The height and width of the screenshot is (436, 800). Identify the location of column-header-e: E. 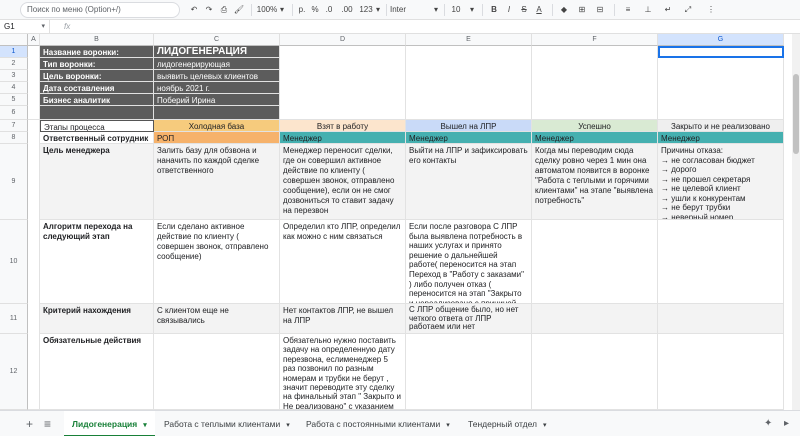
(469, 40).